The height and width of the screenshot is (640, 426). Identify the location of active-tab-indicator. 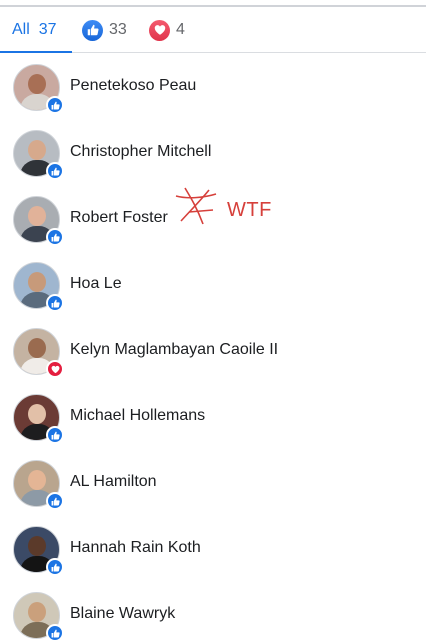
(36, 52).